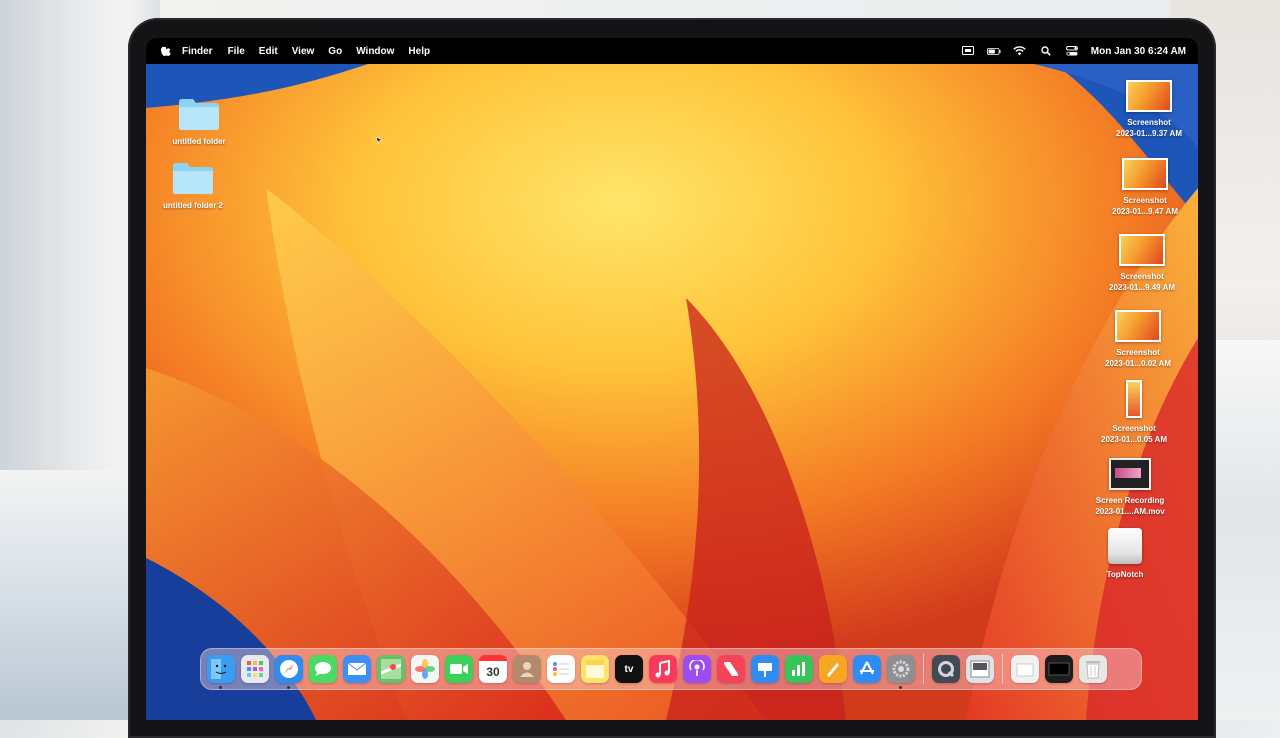 Image resolution: width=1280 pixels, height=738 pixels. Describe the element at coordinates (219, 669) in the screenshot. I see `finder-icon` at that location.